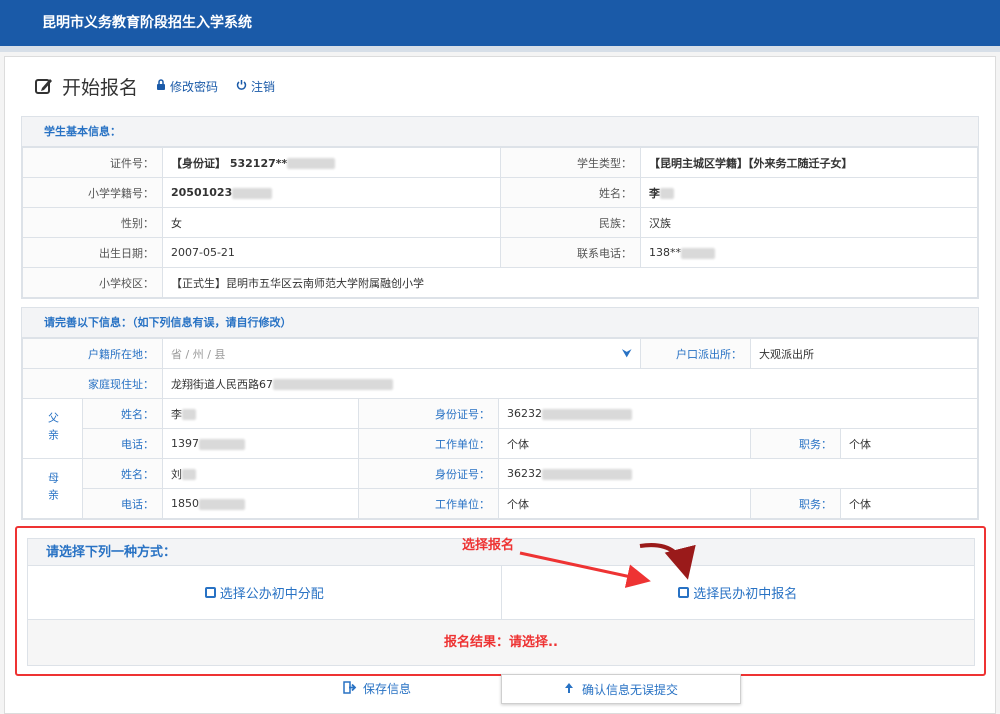 The width and height of the screenshot is (1000, 714). I want to click on phone-label: 联系电话：, so click(570, 252).